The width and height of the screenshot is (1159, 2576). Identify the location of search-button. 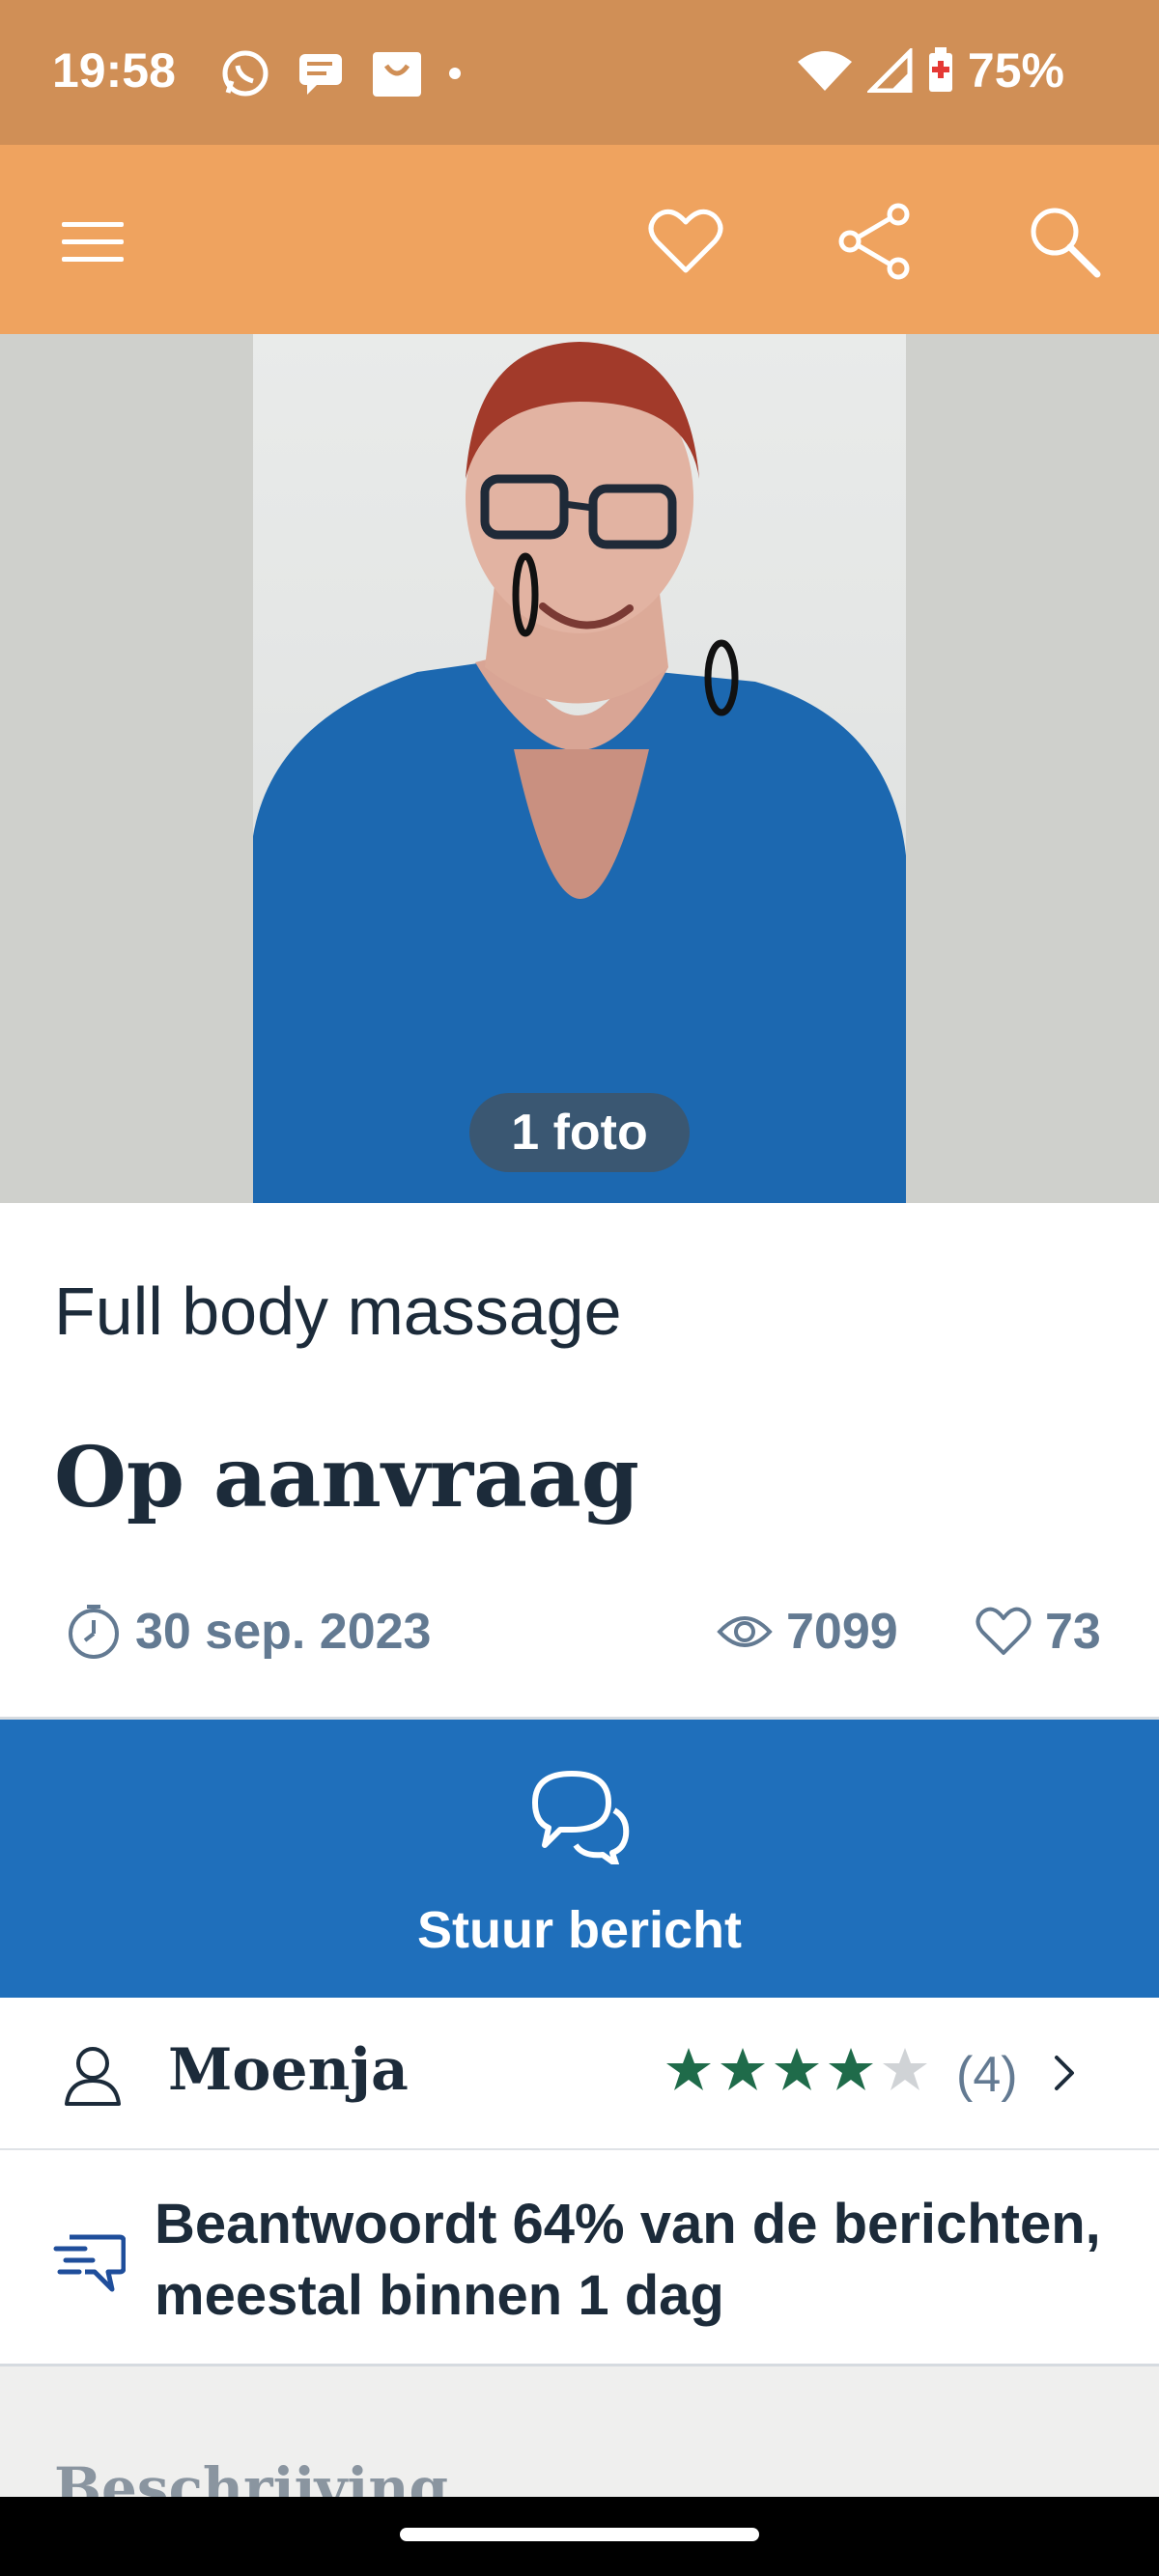
(1064, 242).